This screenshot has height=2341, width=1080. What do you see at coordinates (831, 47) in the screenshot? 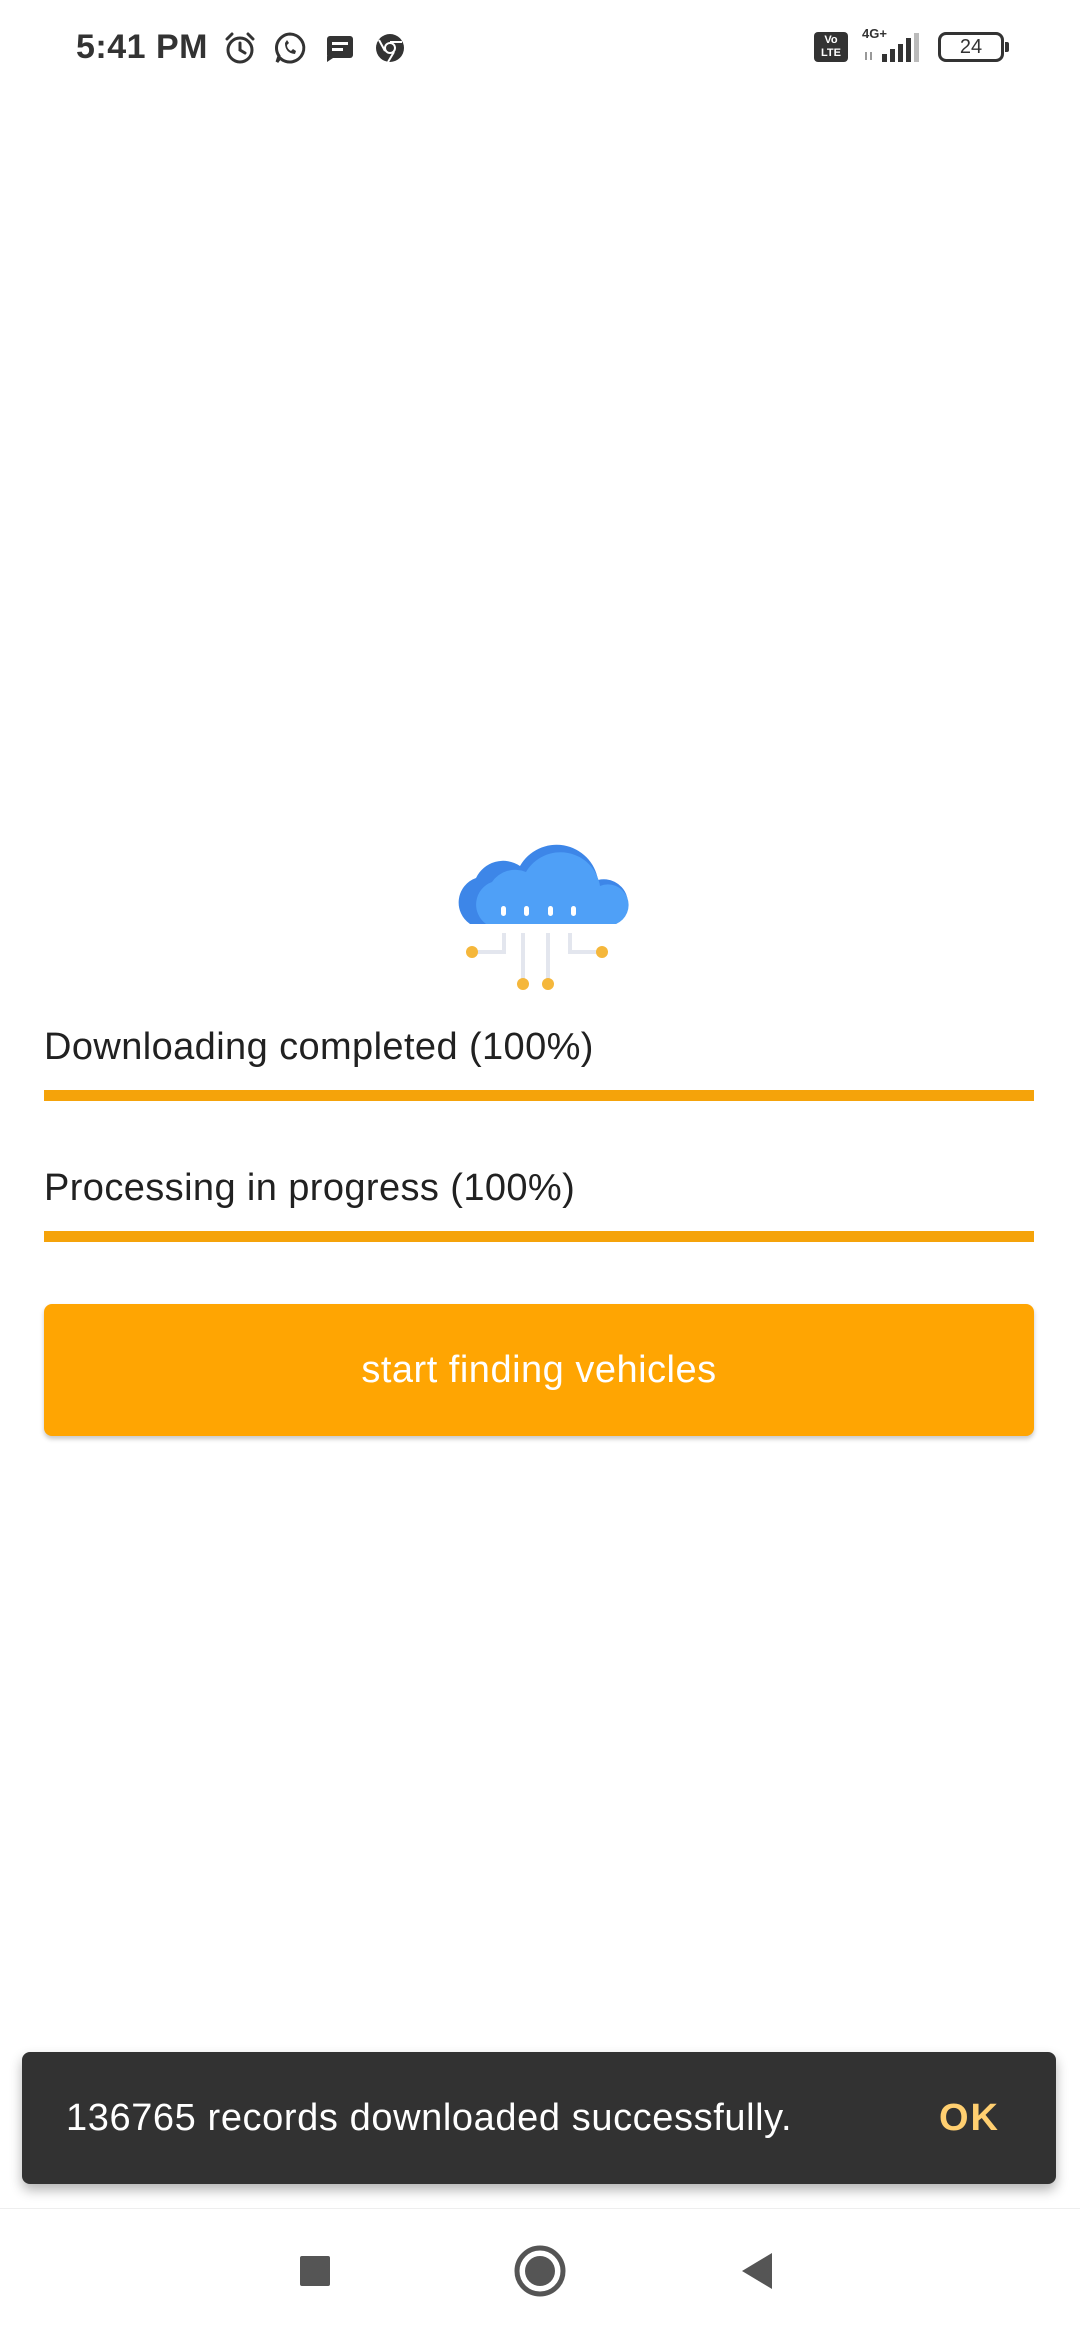
I see `volte-icon: Vo LTE` at bounding box center [831, 47].